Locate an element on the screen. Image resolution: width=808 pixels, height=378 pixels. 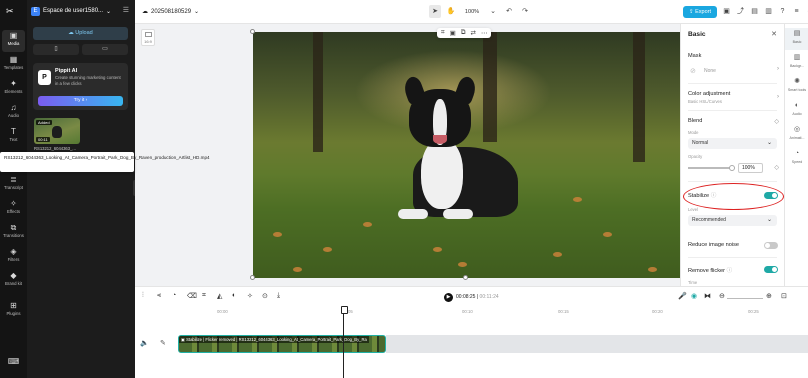
opacity-knob is located at coordinates (732, 168).